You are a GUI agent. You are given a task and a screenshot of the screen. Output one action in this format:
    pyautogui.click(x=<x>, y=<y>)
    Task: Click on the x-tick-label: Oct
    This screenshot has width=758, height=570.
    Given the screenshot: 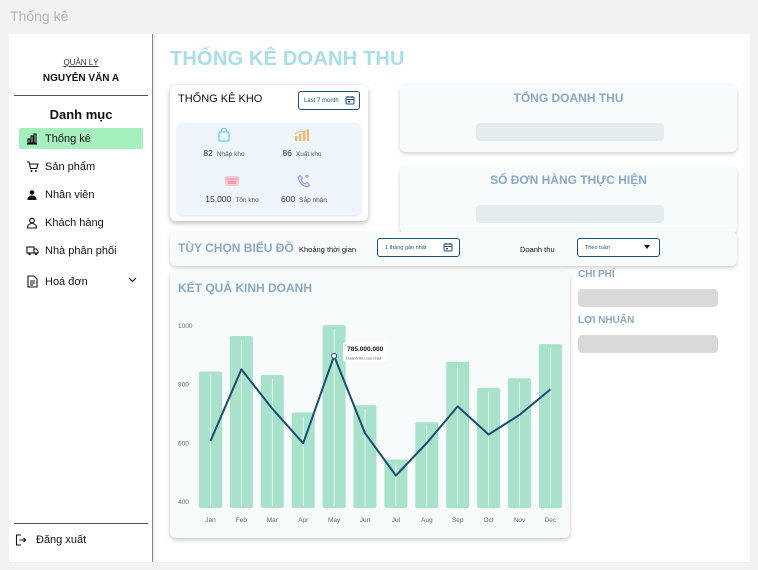 What is the action you would take?
    pyautogui.click(x=489, y=520)
    